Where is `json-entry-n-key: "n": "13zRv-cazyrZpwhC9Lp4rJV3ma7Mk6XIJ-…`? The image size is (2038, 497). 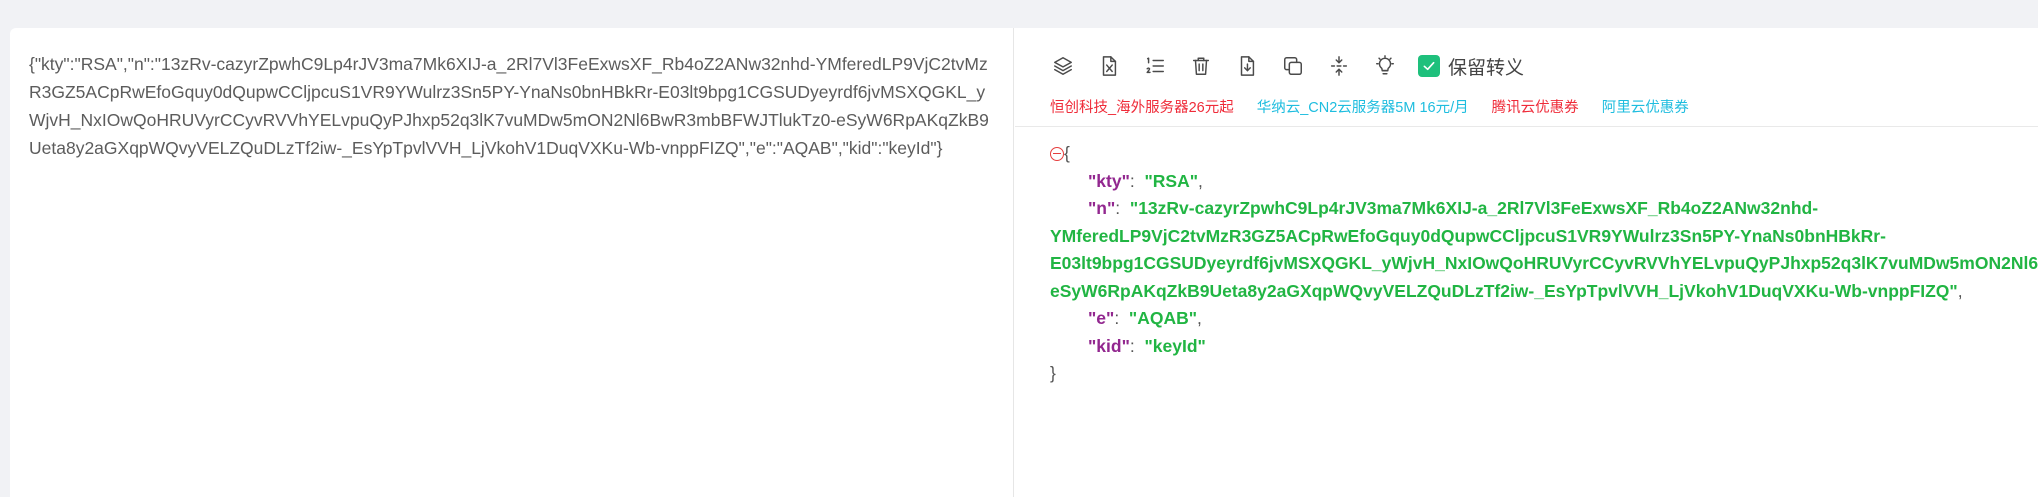 json-entry-n-key: "n": "13zRv-cazyrZpwhC9Lp4rJV3ma7Mk6XIJ-… is located at coordinates (1453, 208).